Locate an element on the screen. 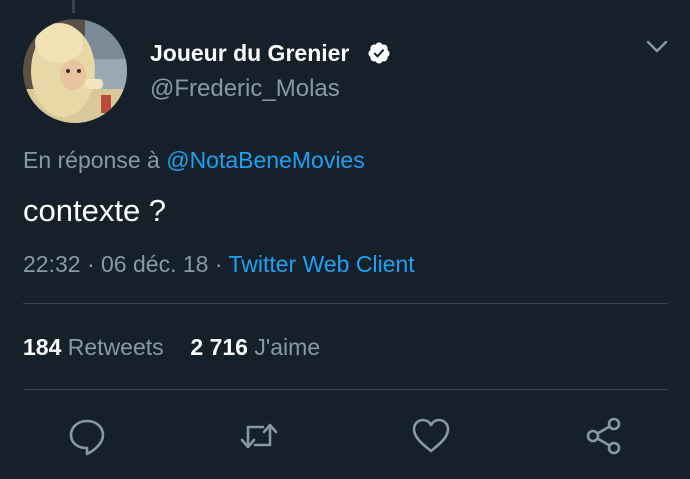  verified-badge-icon is located at coordinates (379, 53).